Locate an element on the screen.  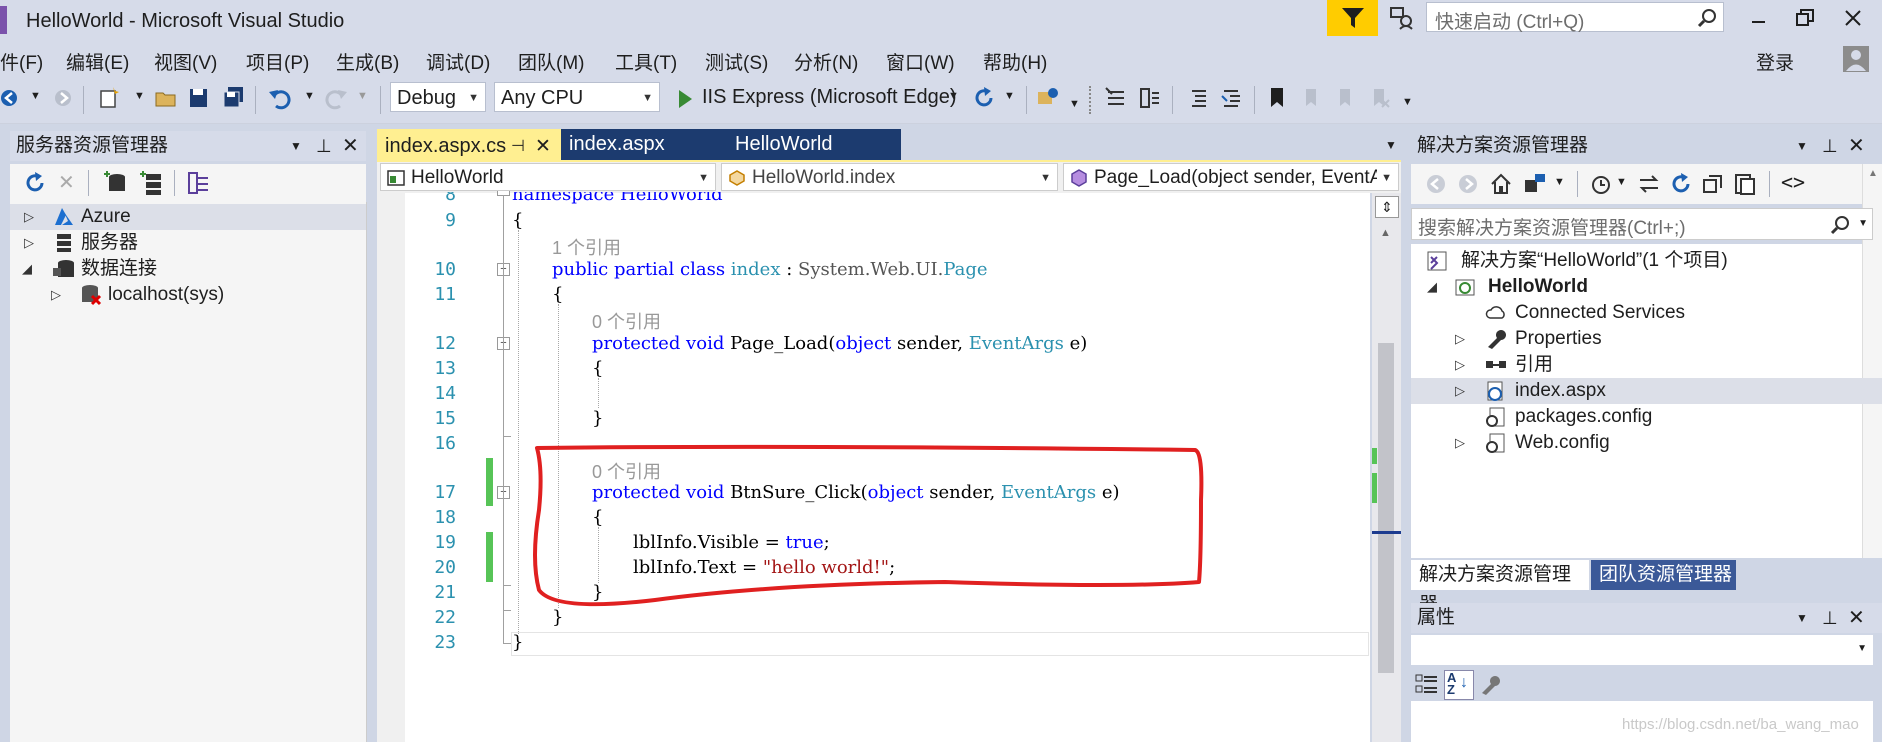
menu-help: 帮助(H) is located at coordinates (1015, 61).